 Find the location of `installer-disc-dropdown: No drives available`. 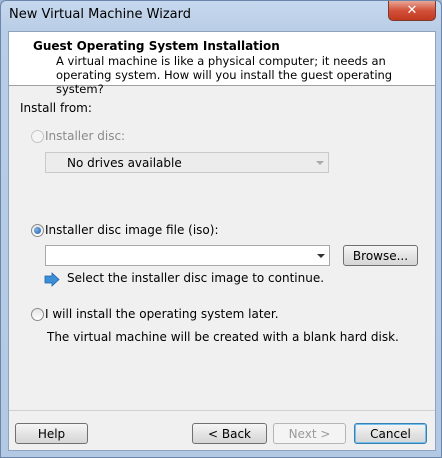

installer-disc-dropdown: No drives available is located at coordinates (187, 162).